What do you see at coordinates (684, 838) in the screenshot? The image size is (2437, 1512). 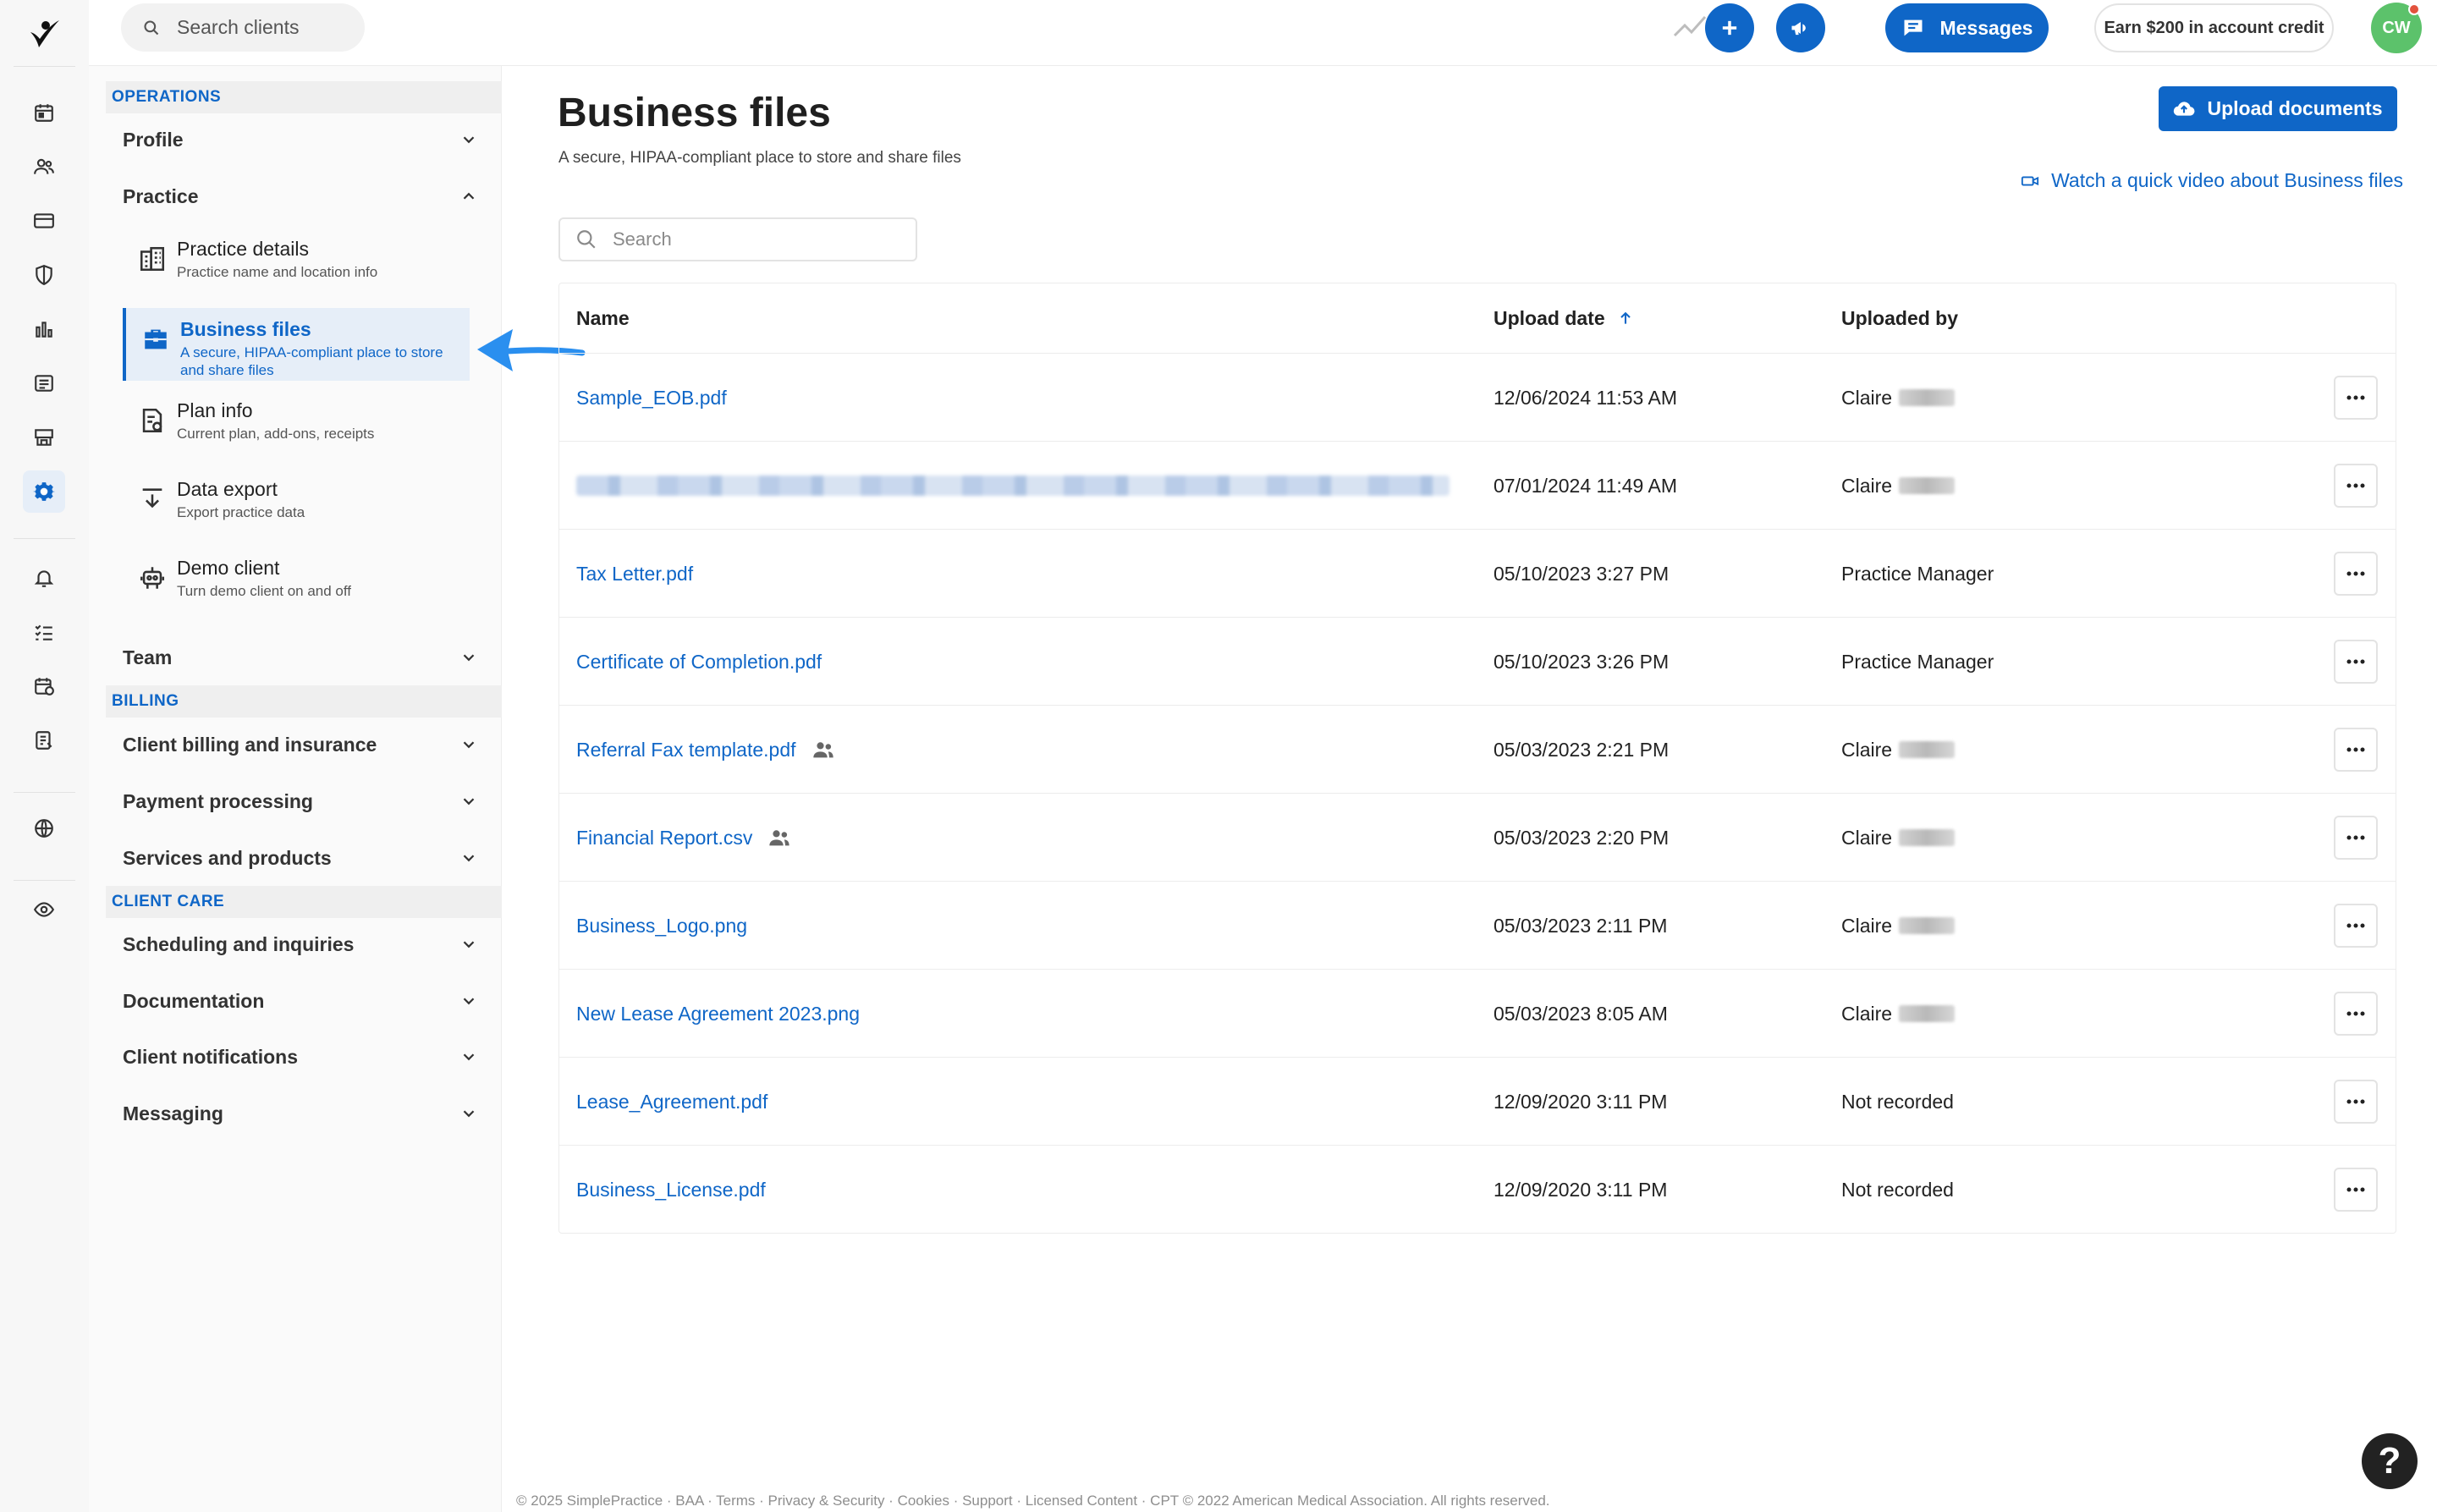 I see `file-name-link: Financial Report.csv` at bounding box center [684, 838].